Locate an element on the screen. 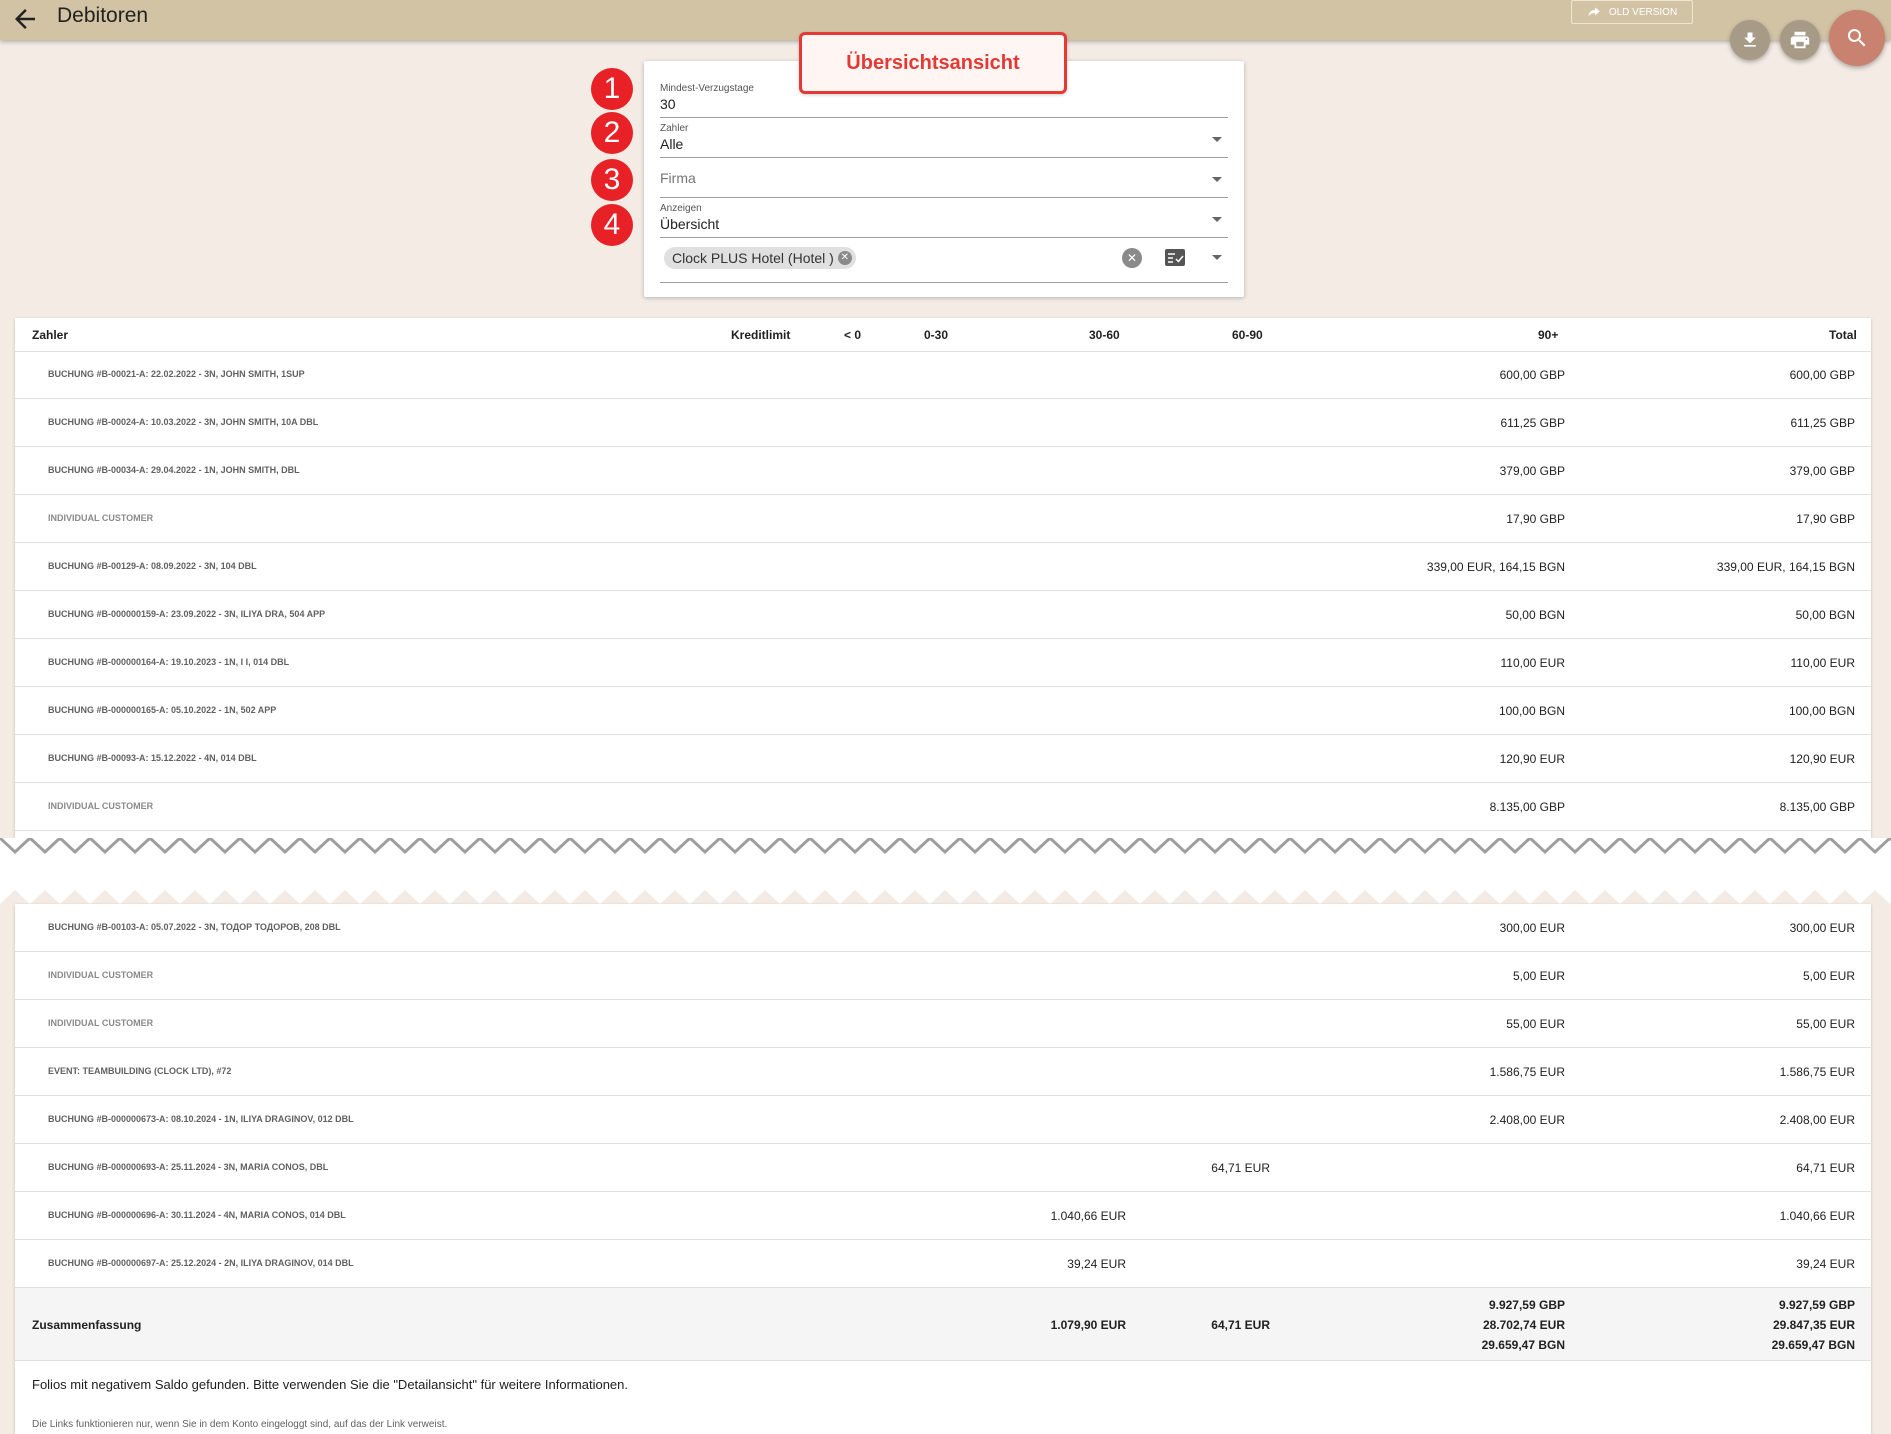 The height and width of the screenshot is (1434, 1891). table-row: INDIVIDUAL CUSTOMER 5,00 EUR 5,00 EUR is located at coordinates (943, 976).